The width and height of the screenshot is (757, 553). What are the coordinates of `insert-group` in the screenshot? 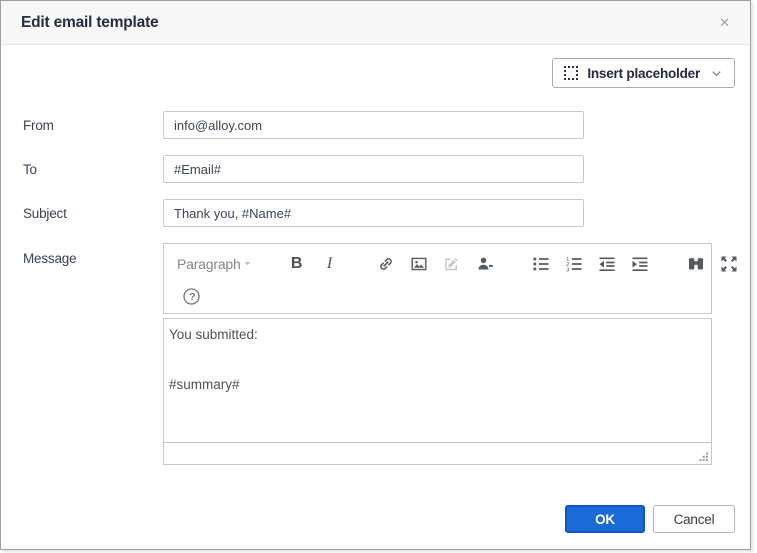 It's located at (435, 264).